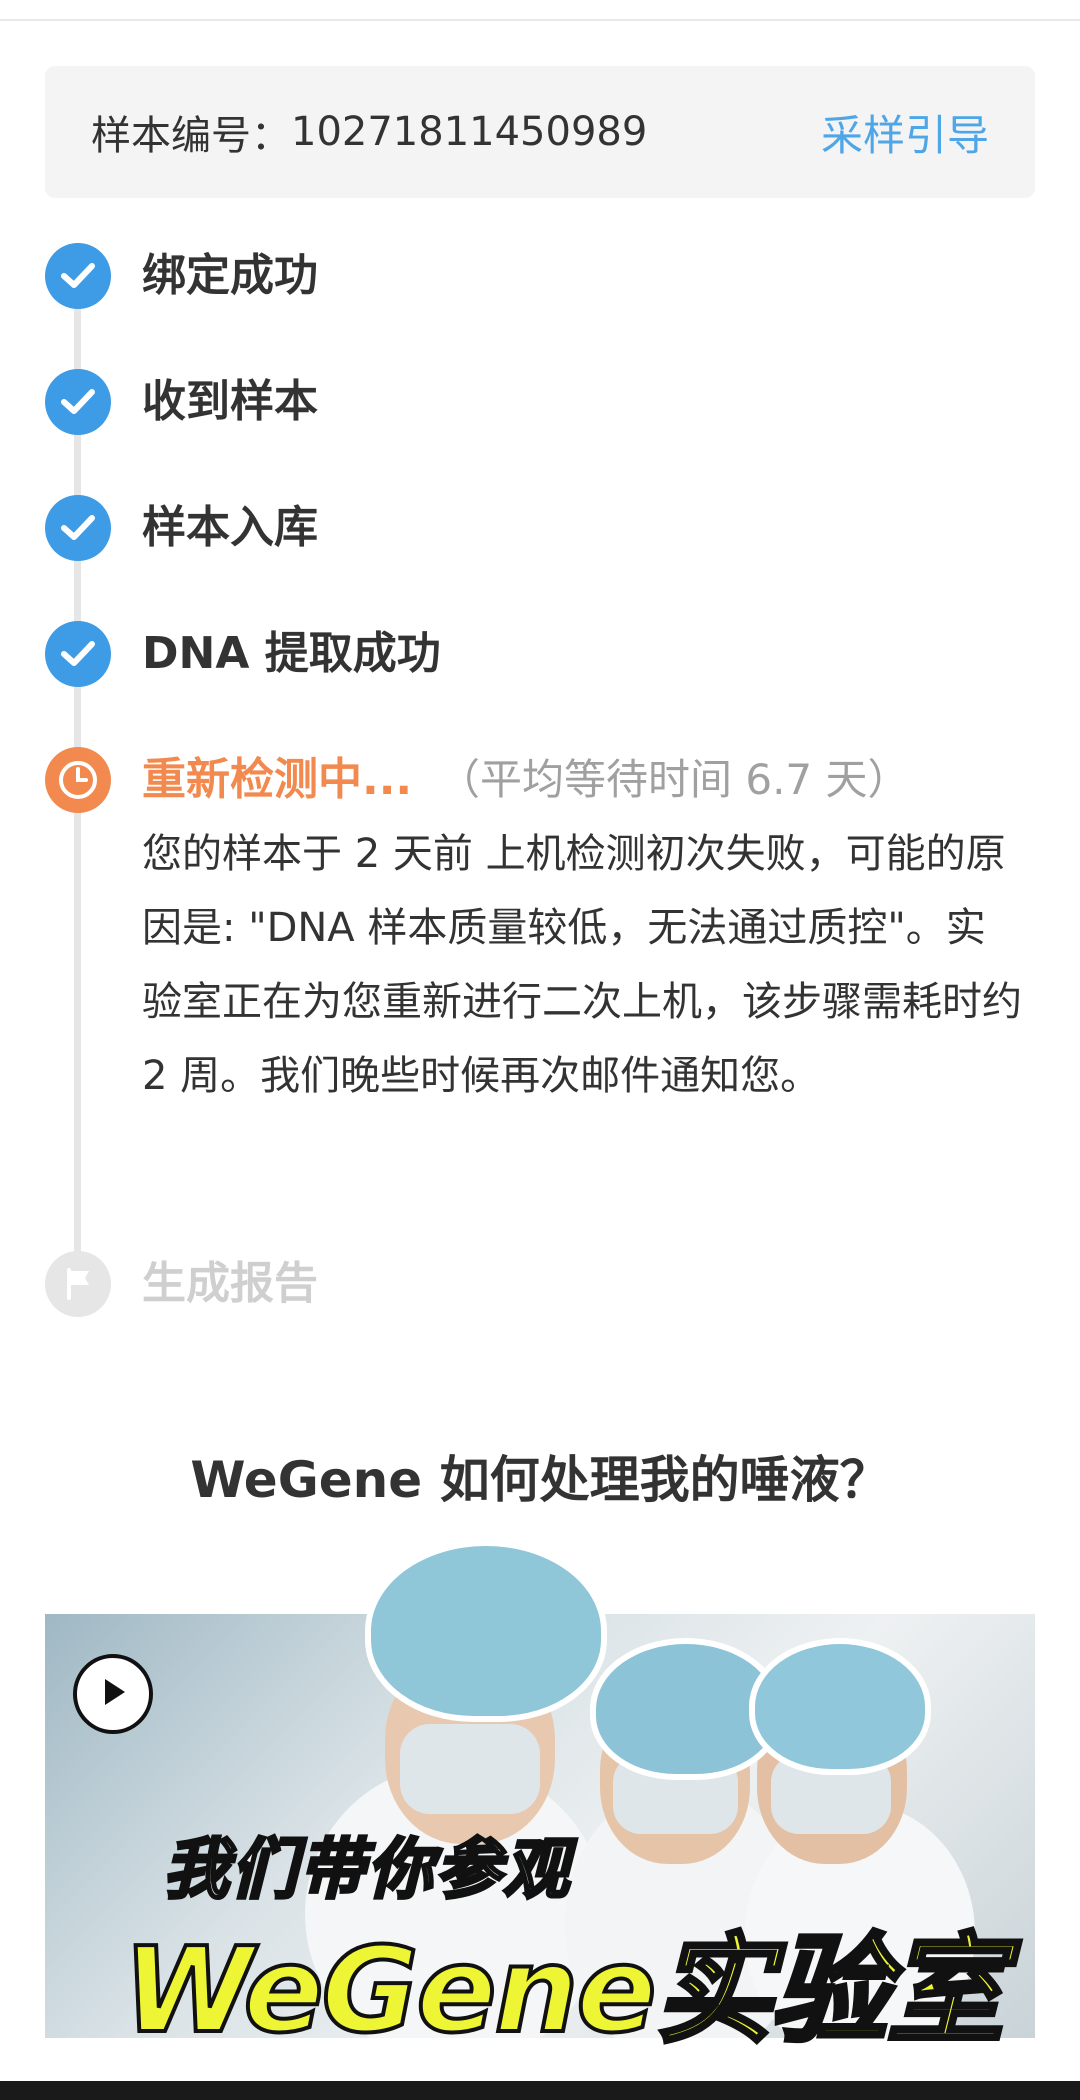 The width and height of the screenshot is (1080, 2100). What do you see at coordinates (564, 1990) in the screenshot?
I see `video-caption-main: WeGene实验室` at bounding box center [564, 1990].